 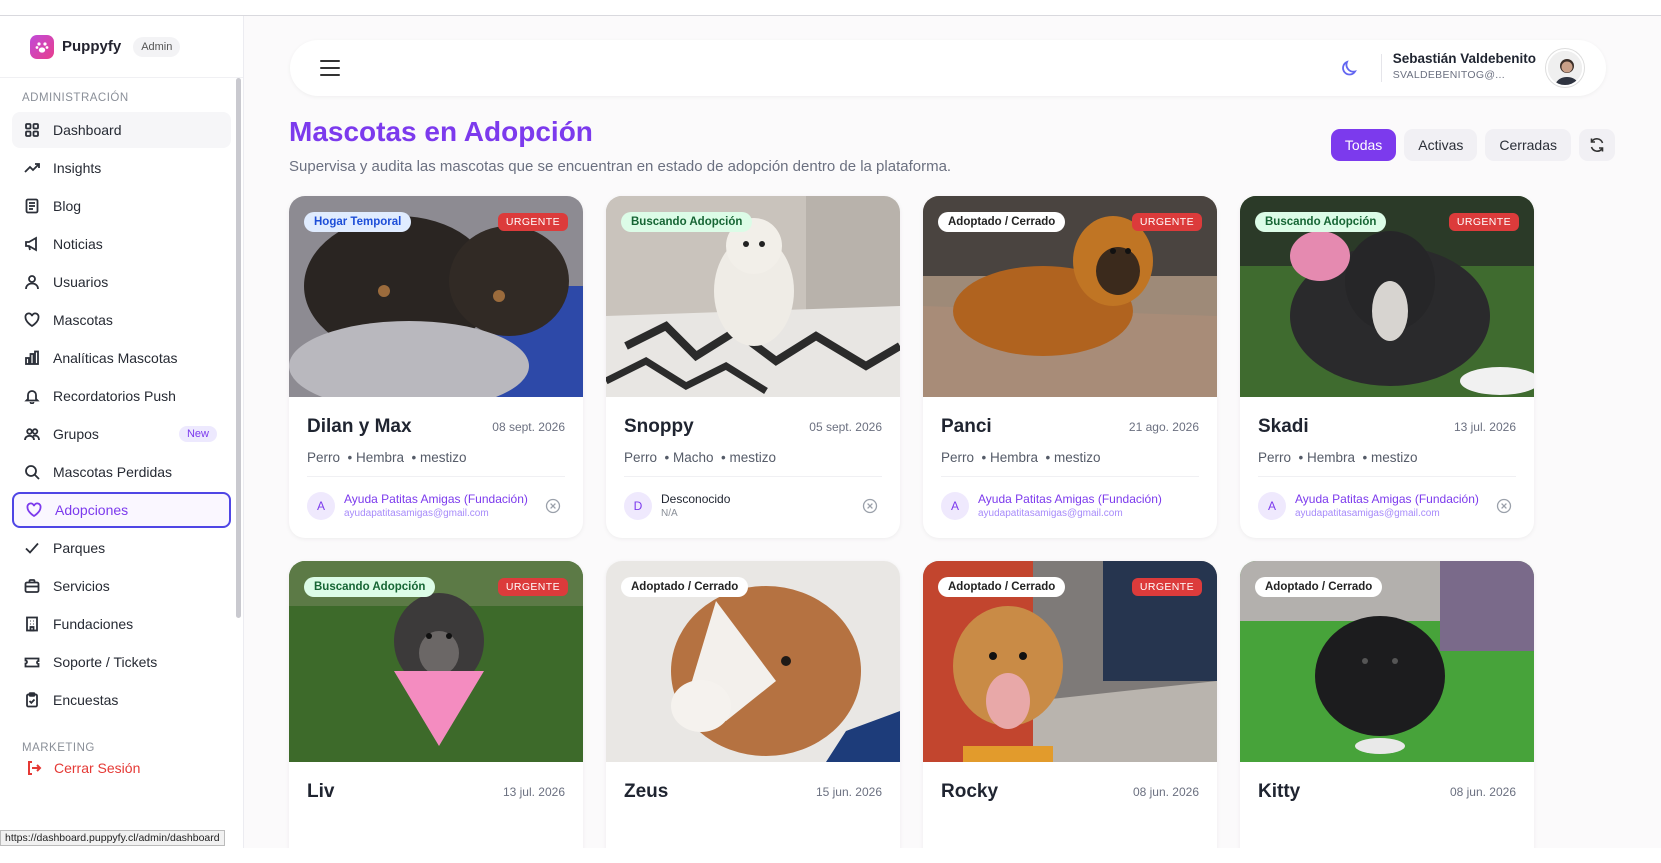 What do you see at coordinates (1441, 145) in the screenshot?
I see `filter-activas-button: Activas` at bounding box center [1441, 145].